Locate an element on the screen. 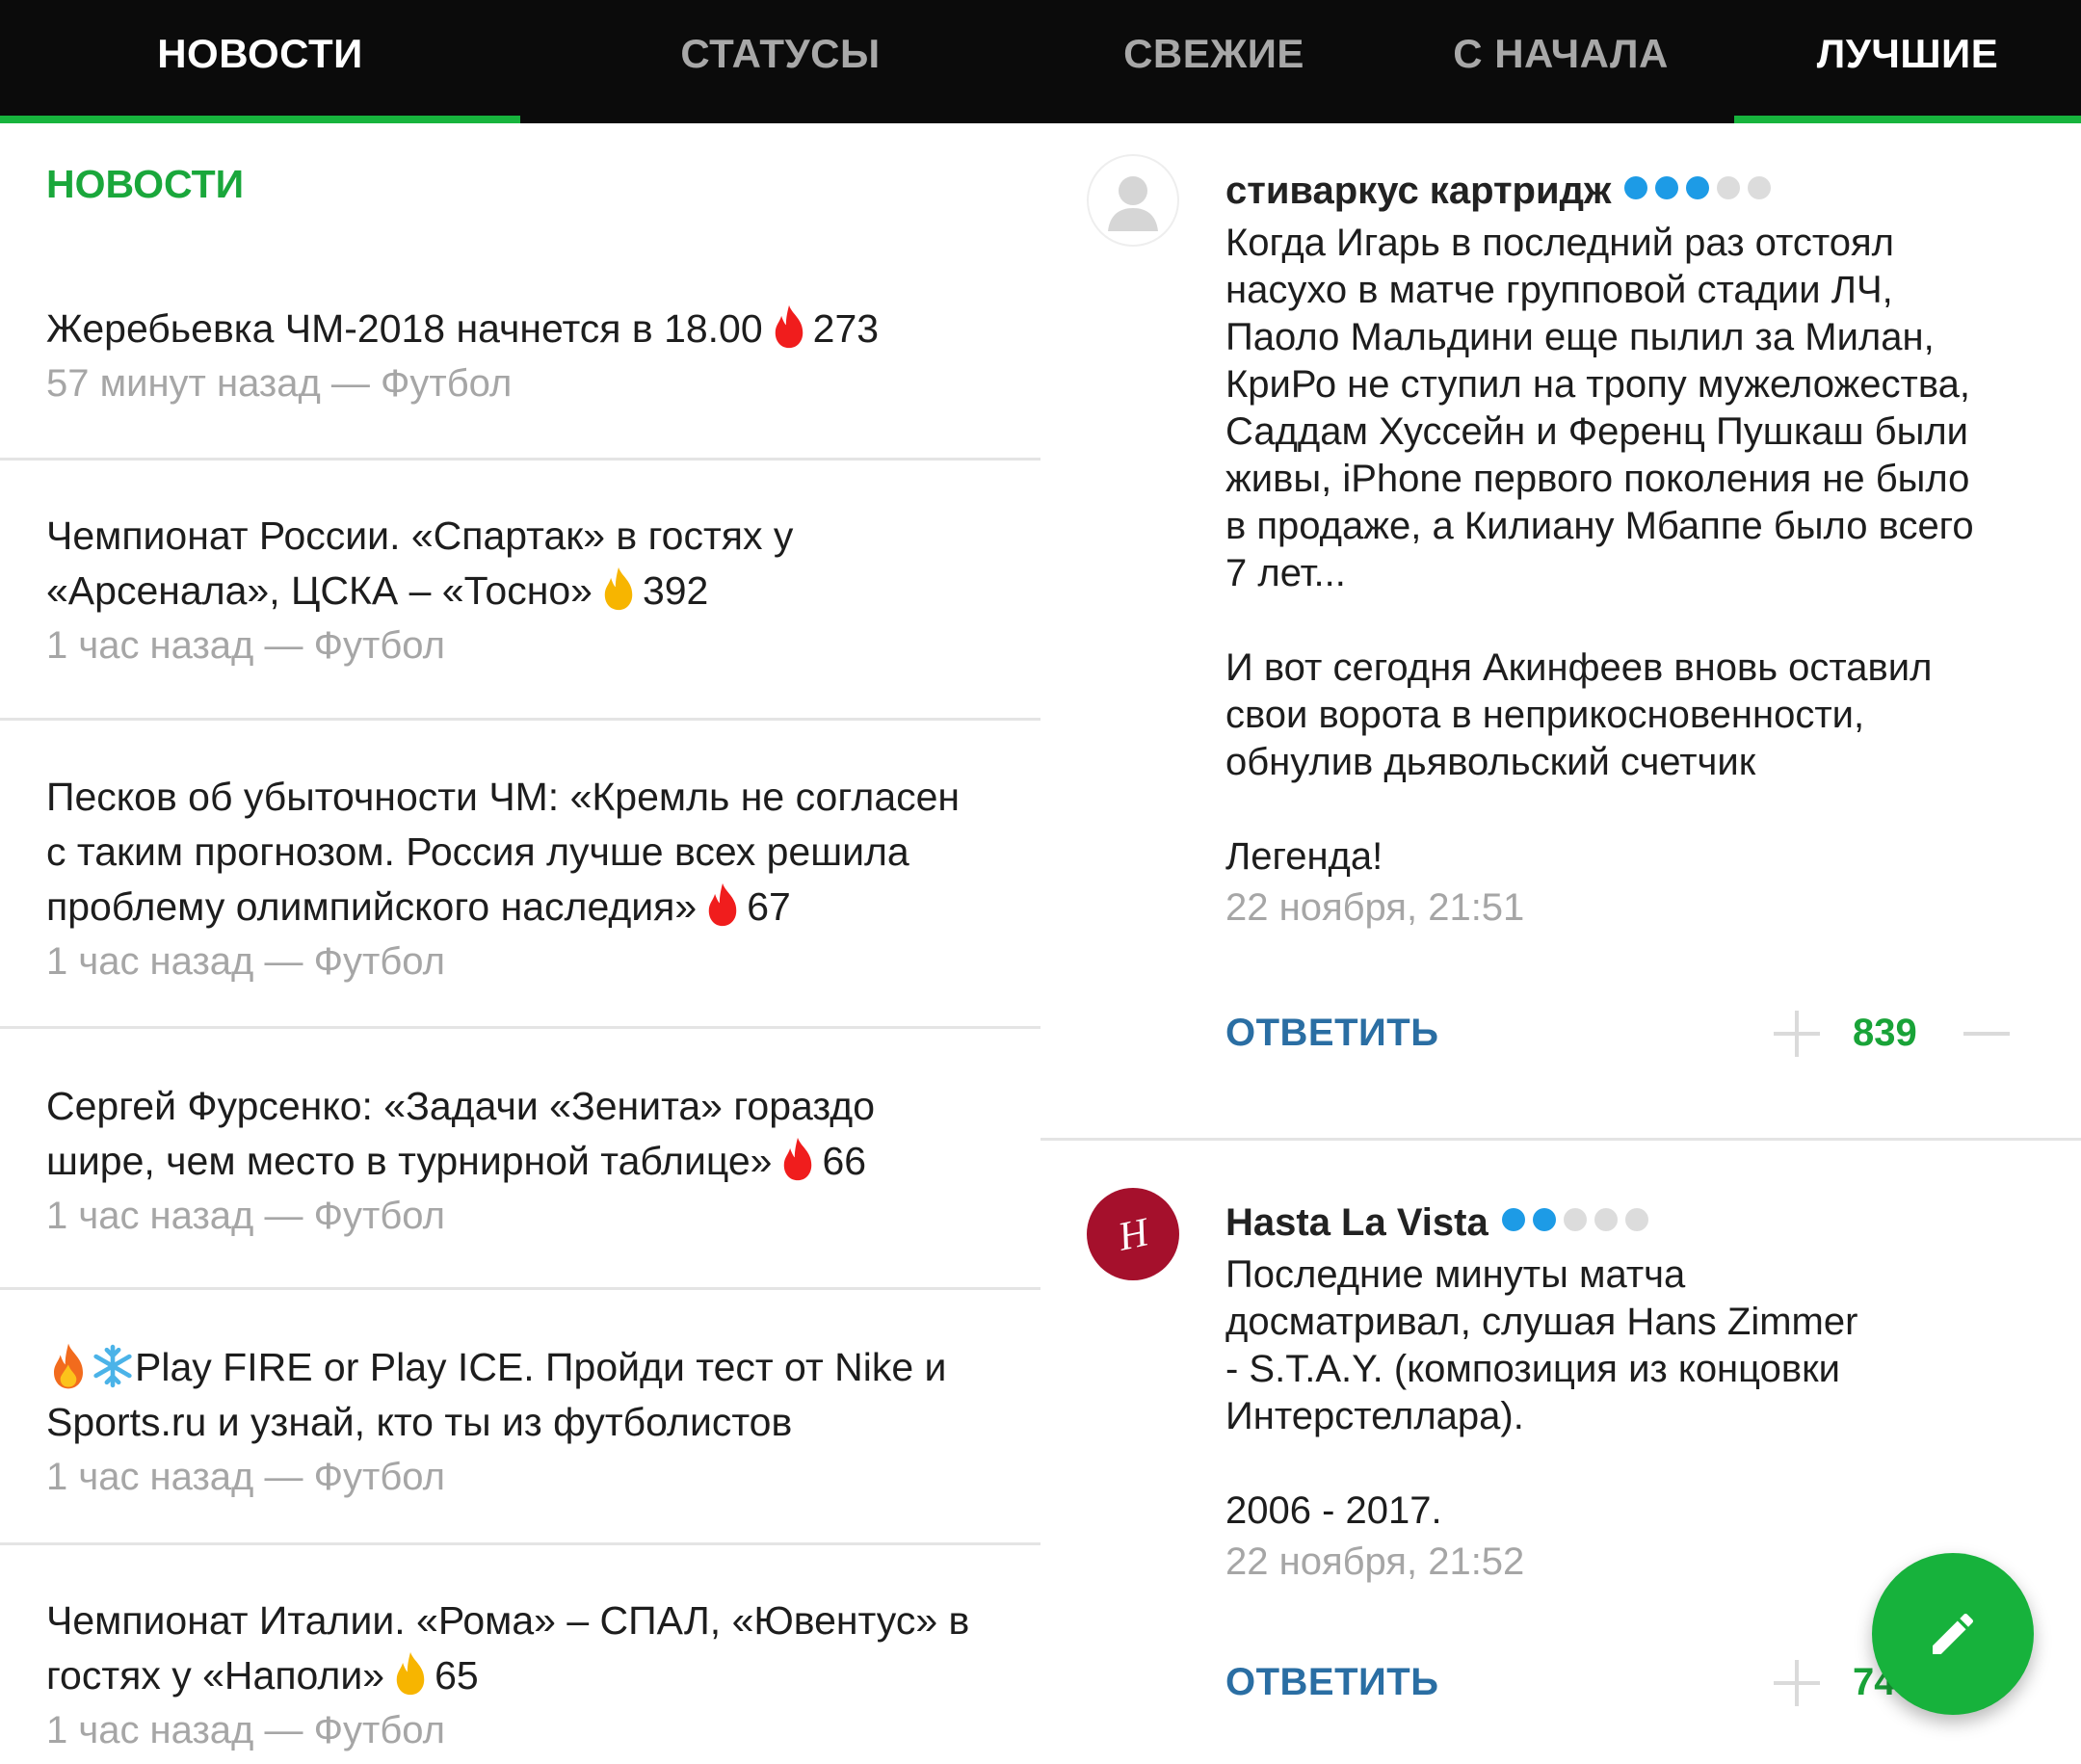  news-count: 66 is located at coordinates (844, 1161).